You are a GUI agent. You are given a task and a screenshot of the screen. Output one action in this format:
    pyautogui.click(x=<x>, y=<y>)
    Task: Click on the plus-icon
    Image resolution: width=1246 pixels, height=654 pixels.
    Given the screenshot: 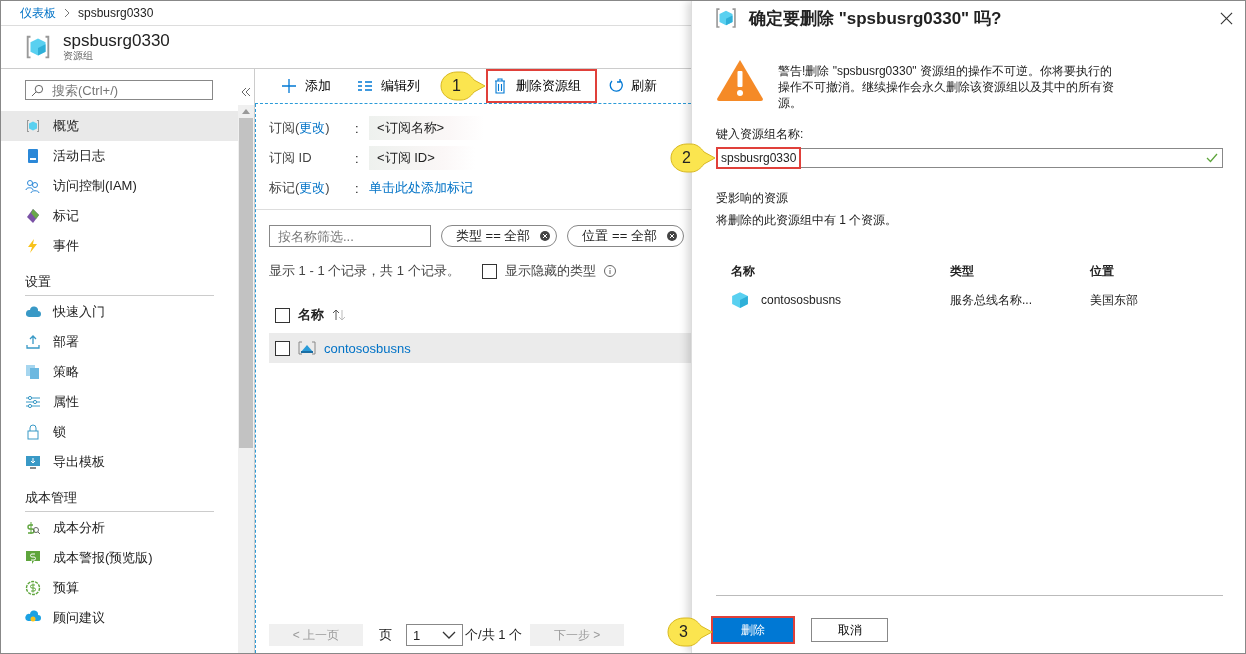 What is the action you would take?
    pyautogui.click(x=289, y=86)
    